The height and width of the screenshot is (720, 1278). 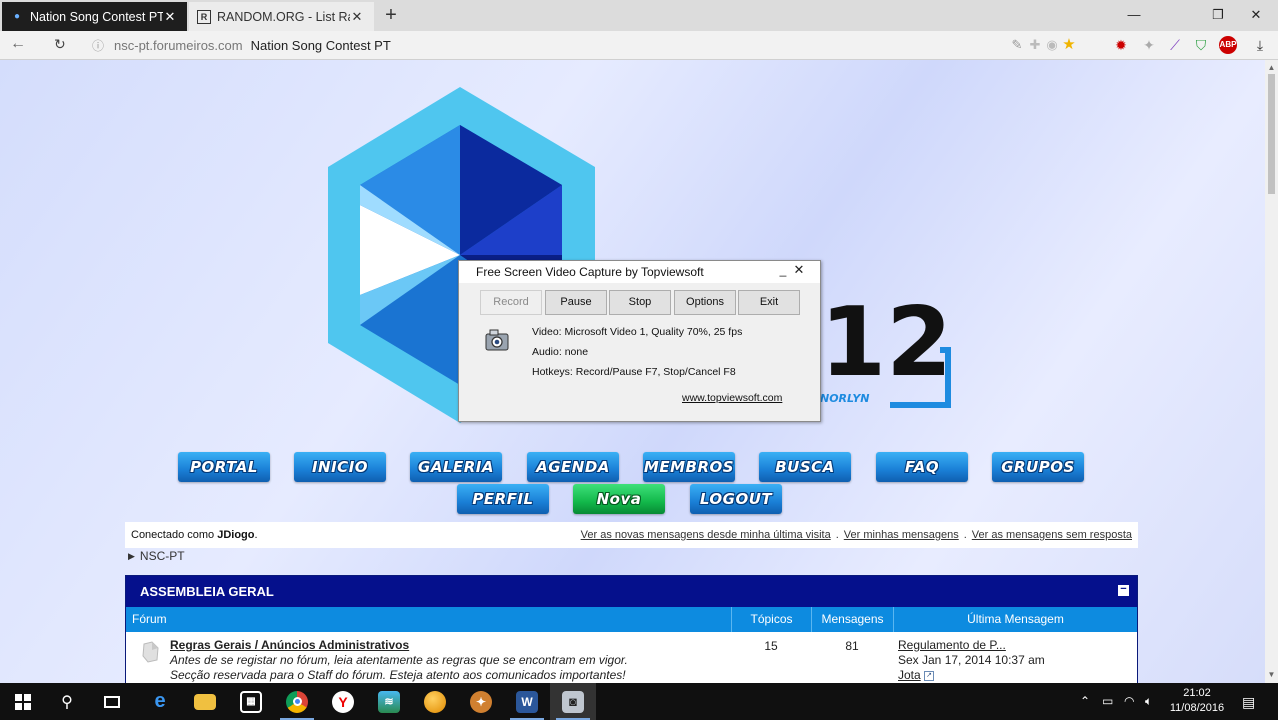 I want to click on extension-icon: ✚, so click(x=1035, y=45).